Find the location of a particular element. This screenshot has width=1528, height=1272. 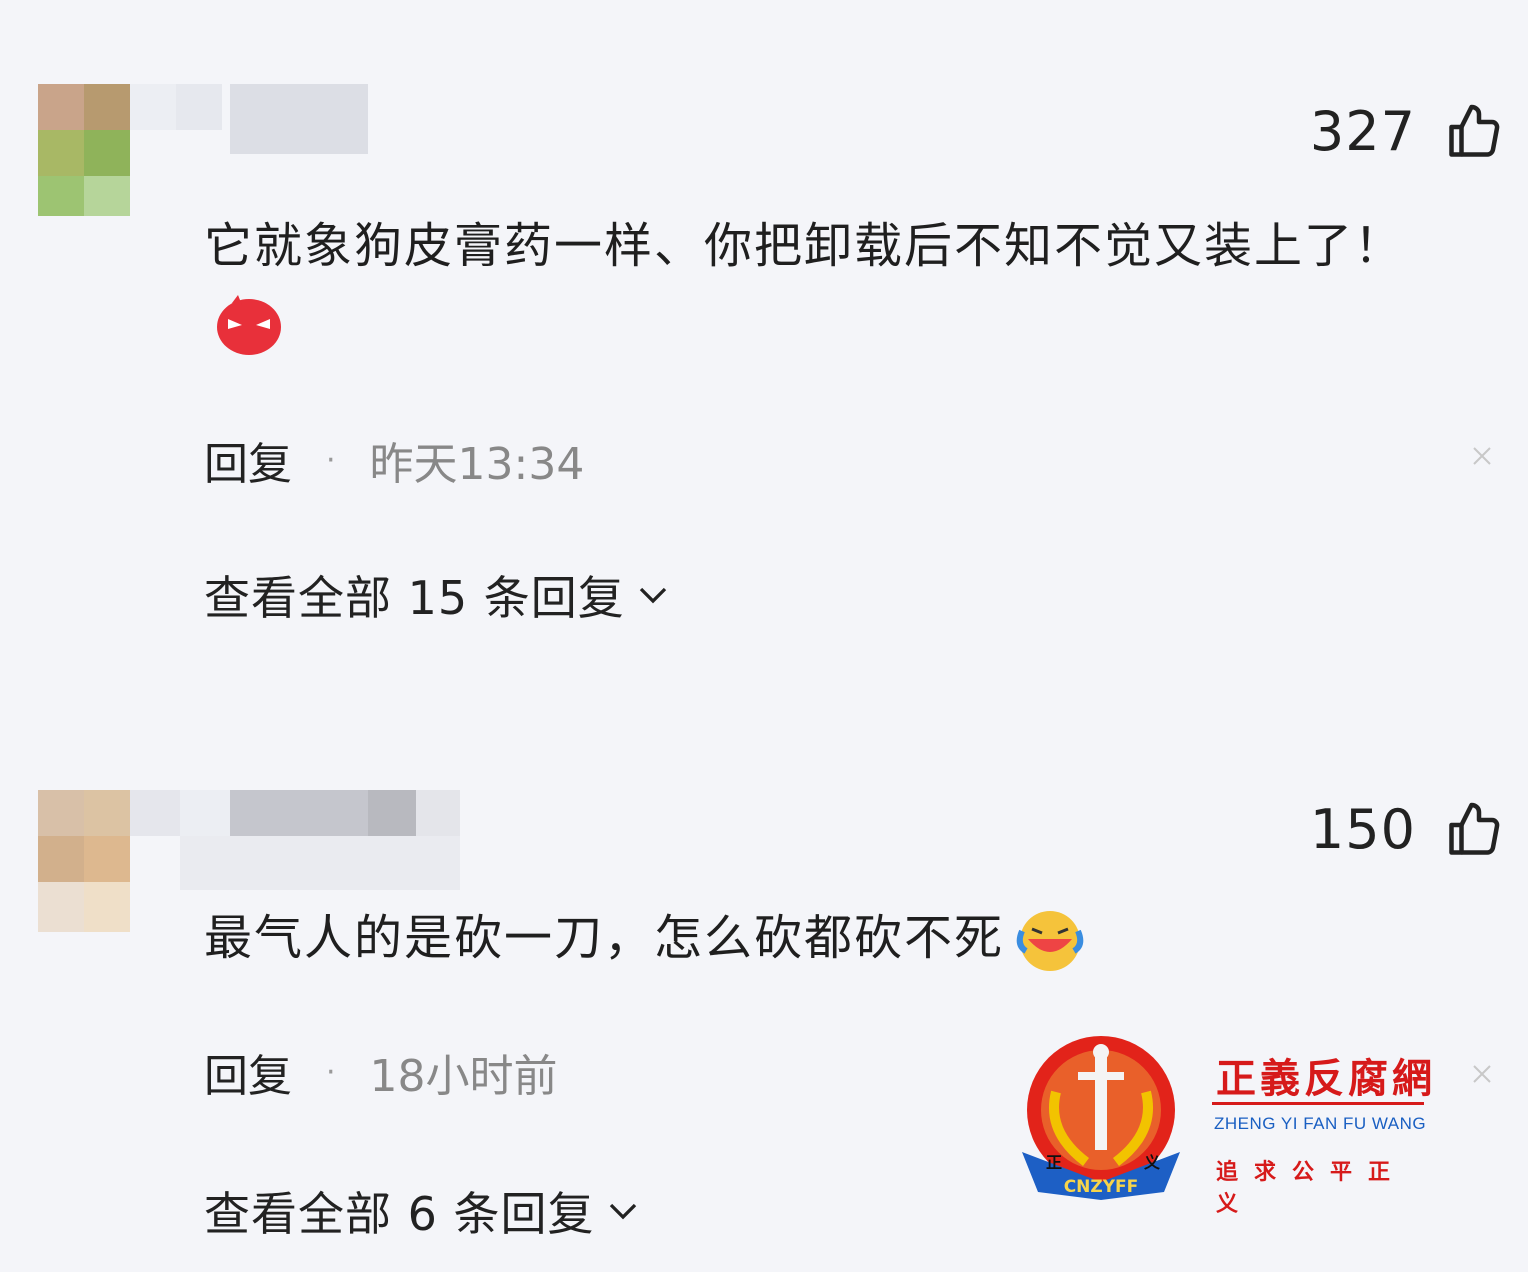

laughing-crying-emoji is located at coordinates (1050, 941).